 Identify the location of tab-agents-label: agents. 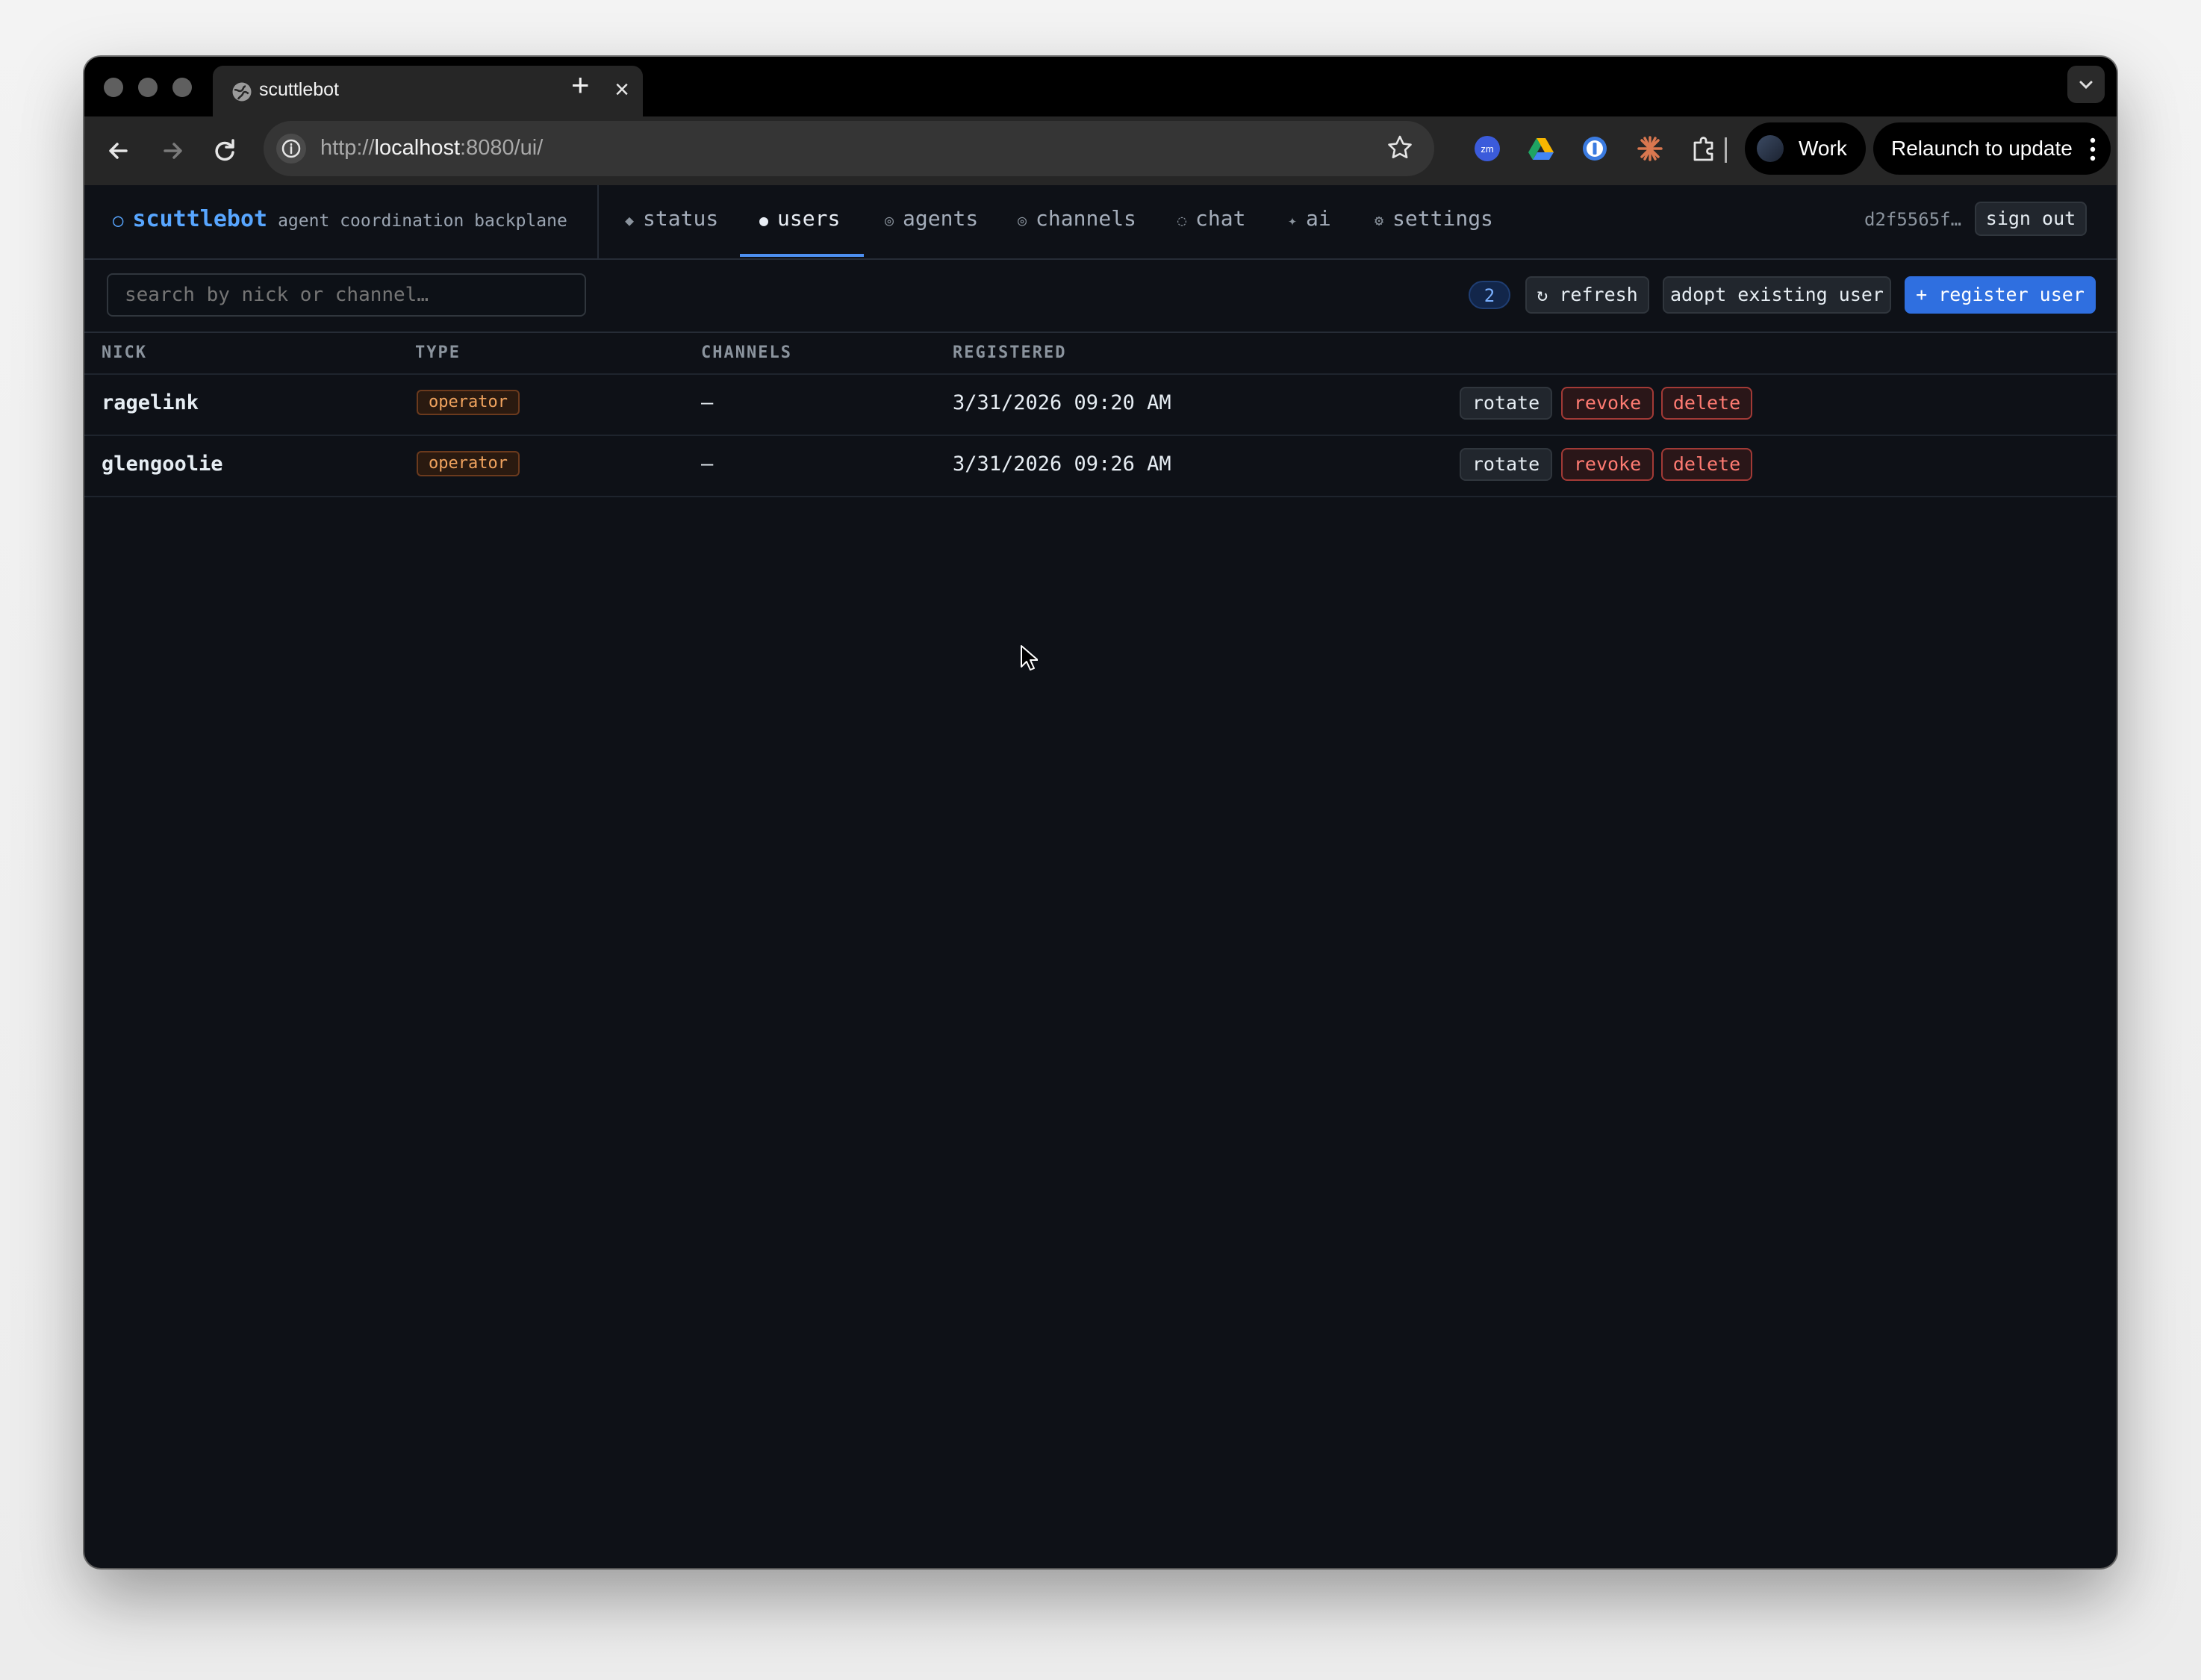
(941, 218).